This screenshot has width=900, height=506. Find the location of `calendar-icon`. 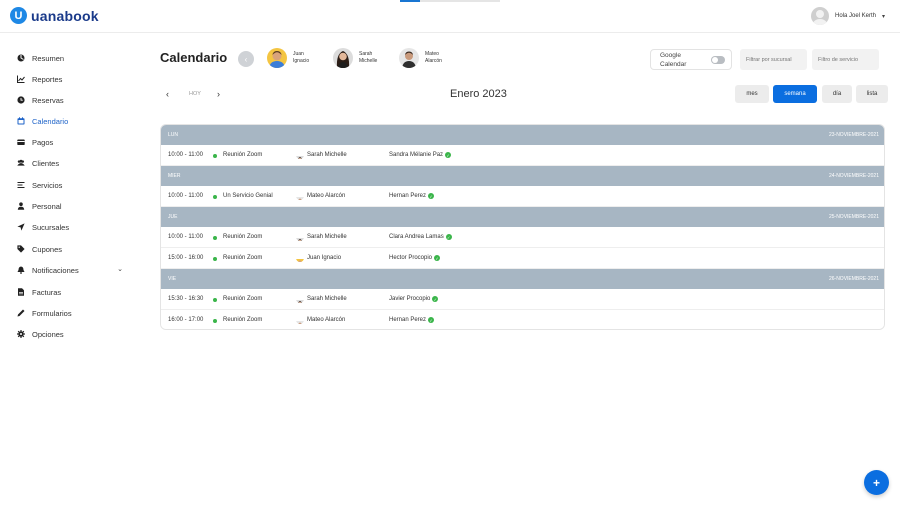

calendar-icon is located at coordinates (21, 121).